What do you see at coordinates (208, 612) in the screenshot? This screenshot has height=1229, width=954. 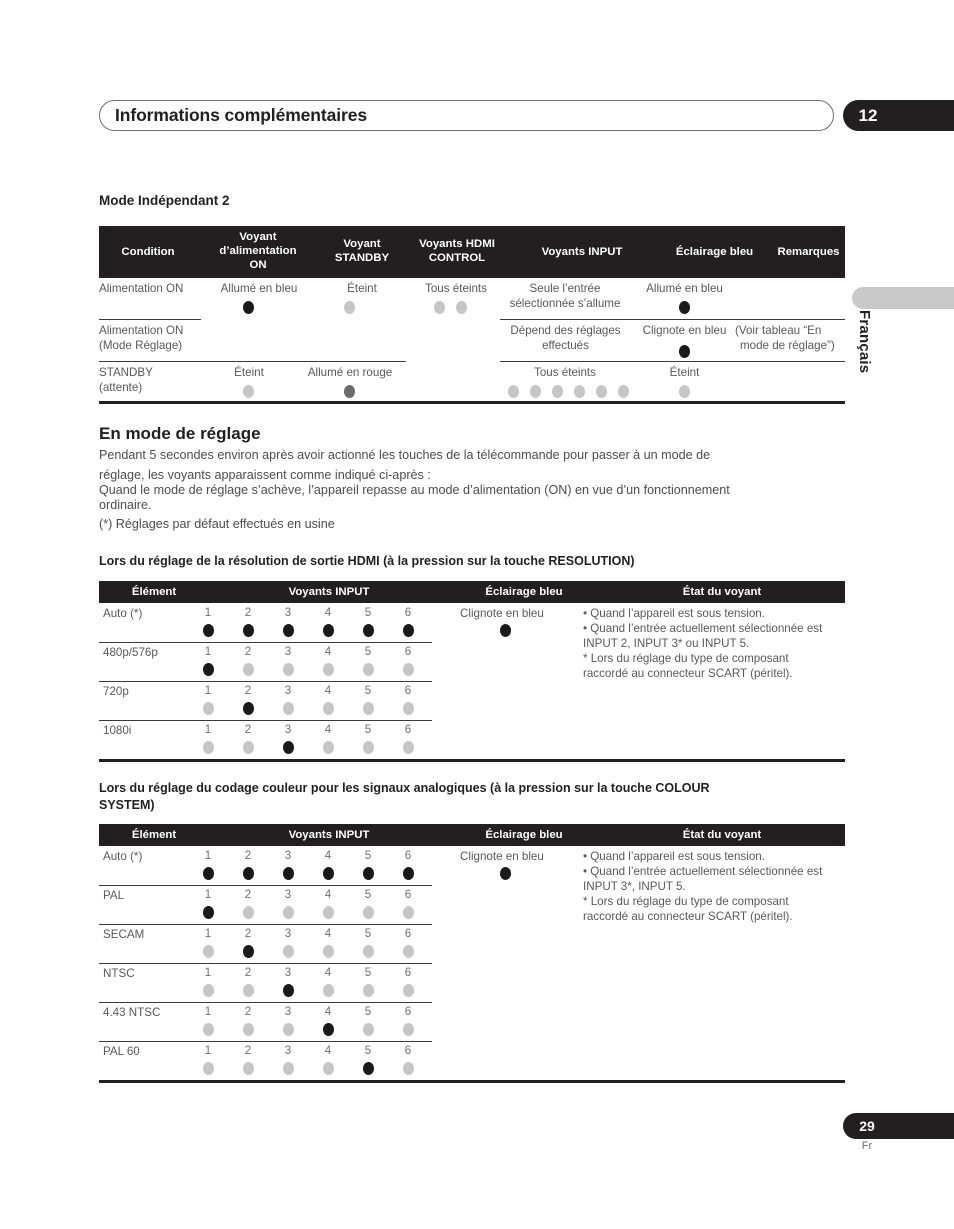 I see `table2-row1-num-1: 1` at bounding box center [208, 612].